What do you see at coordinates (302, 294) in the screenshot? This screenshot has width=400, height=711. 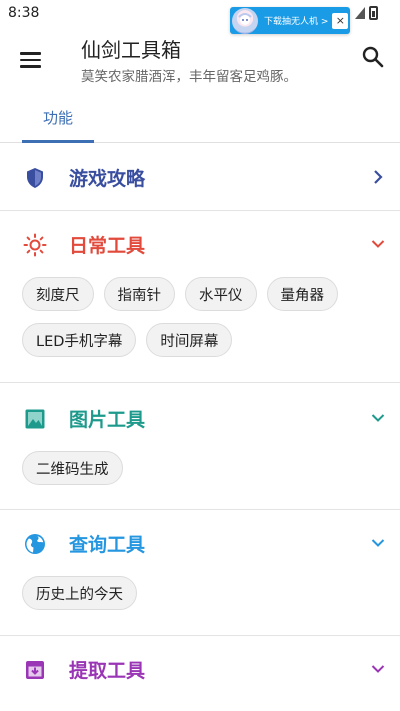 I see `chip-protractor: 量角器` at bounding box center [302, 294].